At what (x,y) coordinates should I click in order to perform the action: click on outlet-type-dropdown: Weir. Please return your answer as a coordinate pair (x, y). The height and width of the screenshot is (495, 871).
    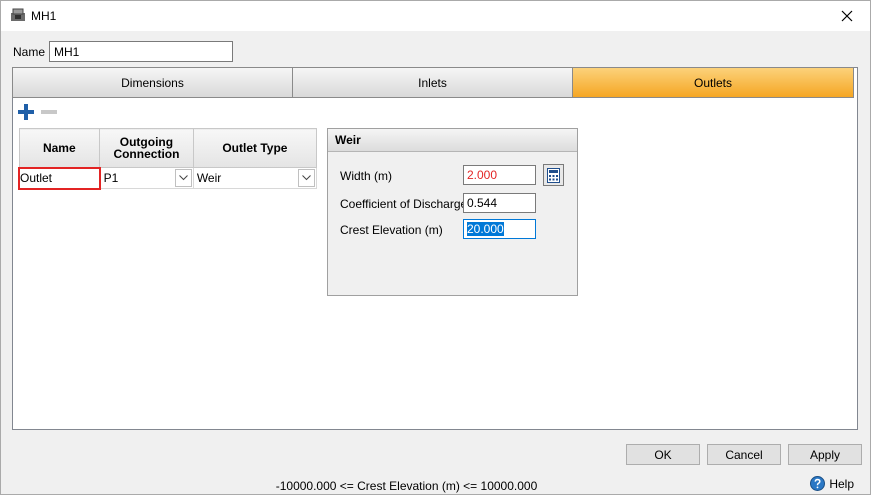
    Looking at the image, I should click on (255, 178).